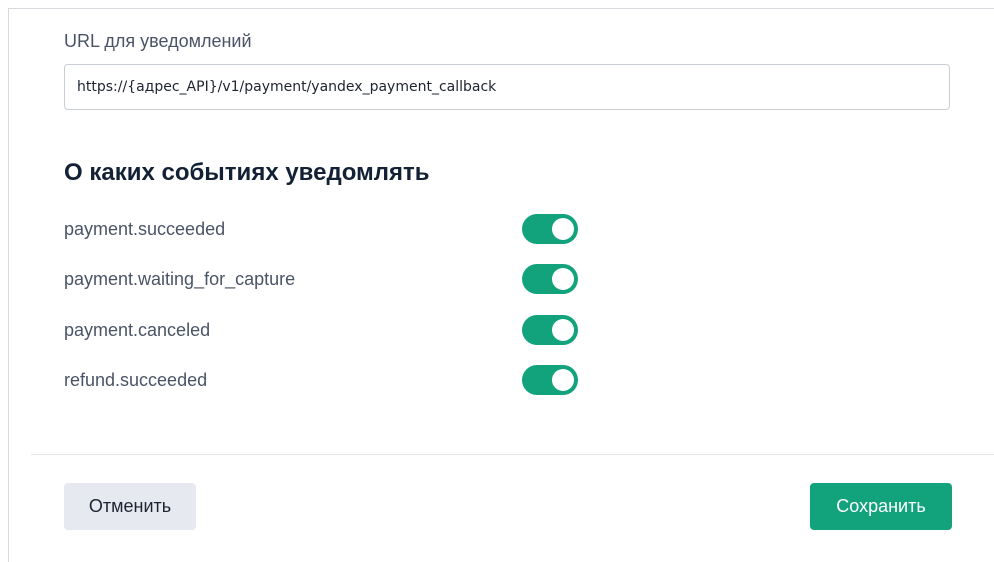  Describe the element at coordinates (137, 330) in the screenshot. I see `event-label: payment.canceled` at that location.